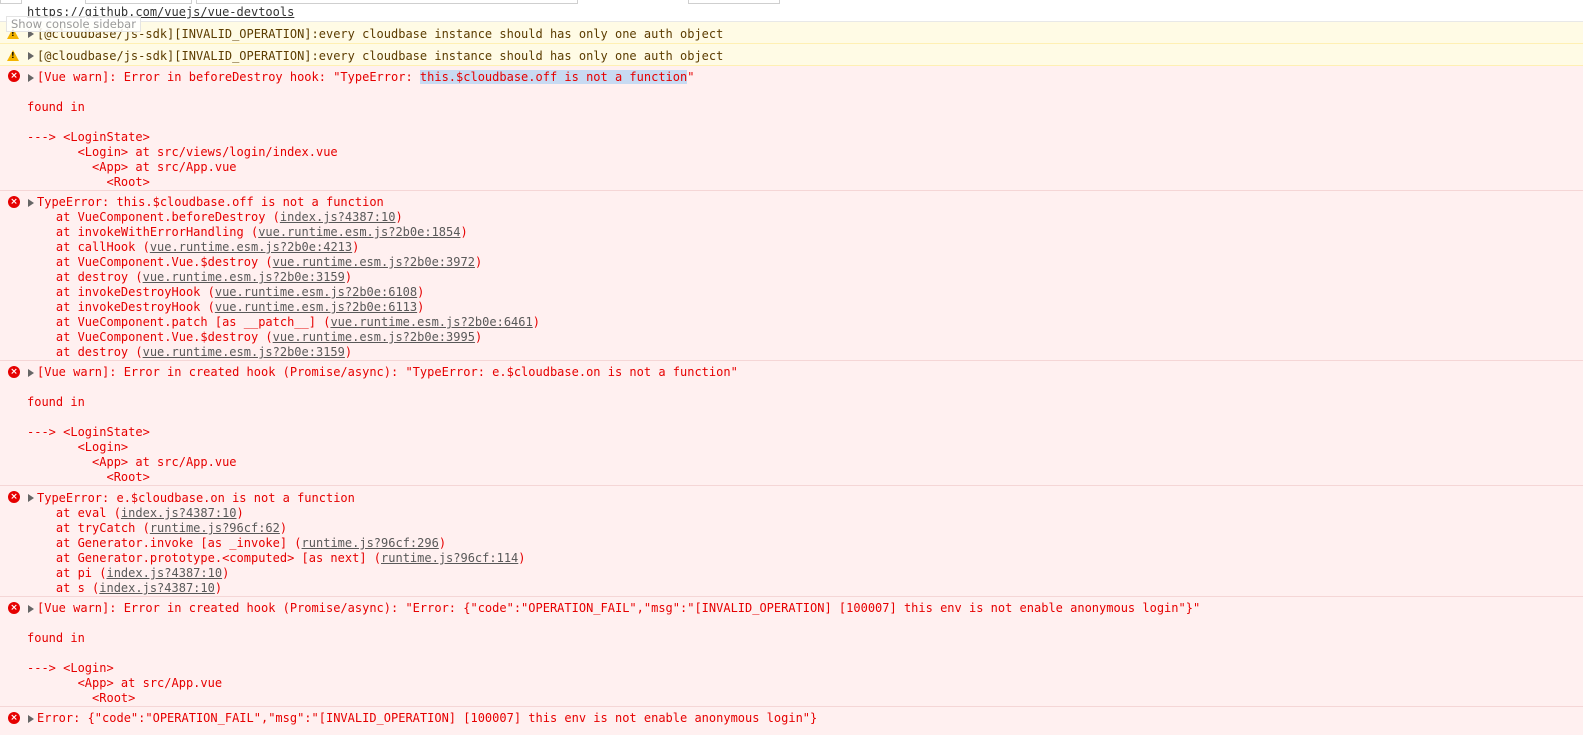  Describe the element at coordinates (70, 668) in the screenshot. I see `component-tree-line: ---> <Login>` at that location.